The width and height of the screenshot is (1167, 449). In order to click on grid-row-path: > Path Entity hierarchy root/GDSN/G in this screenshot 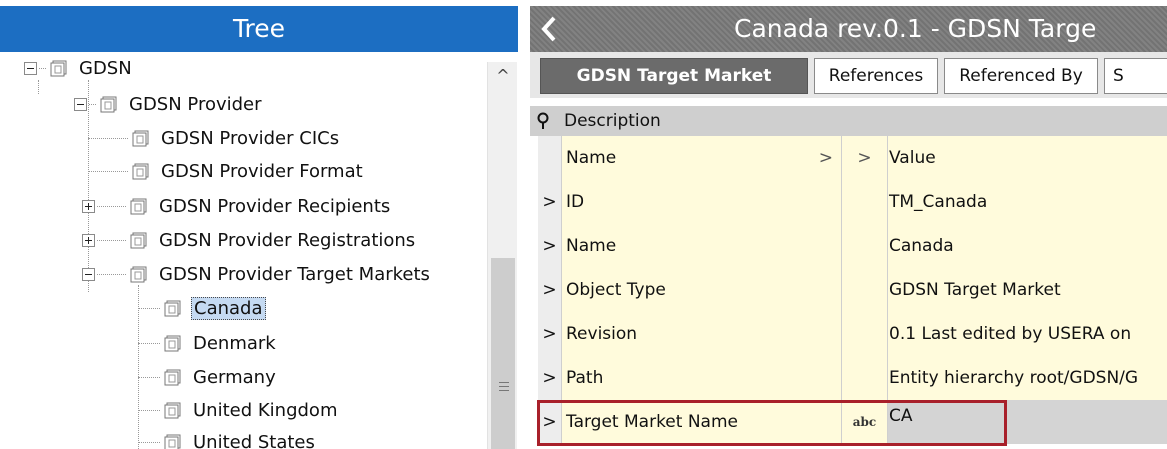, I will do `click(852, 378)`.